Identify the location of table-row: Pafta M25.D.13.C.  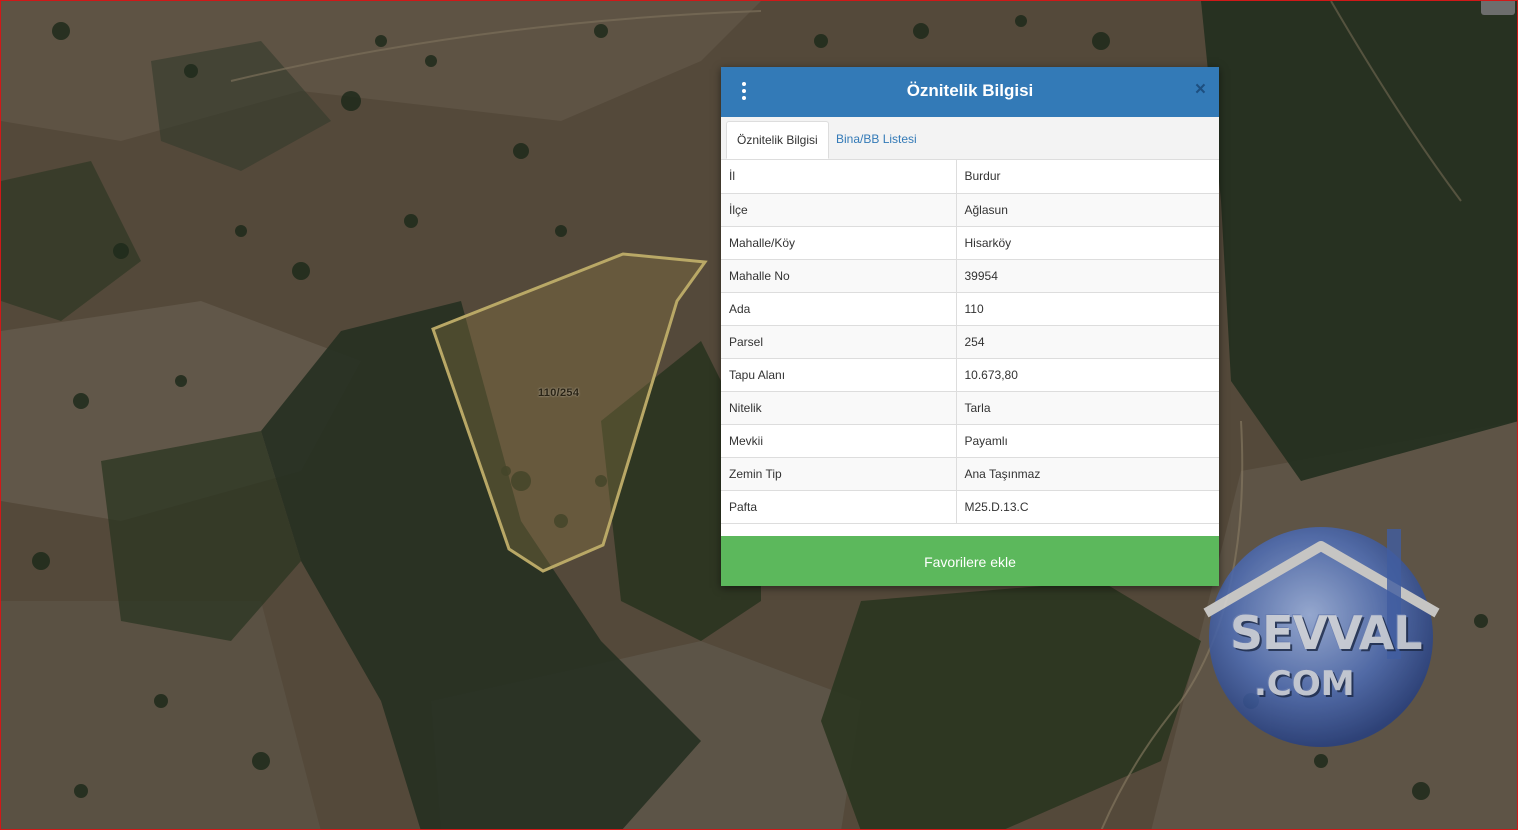
(970, 507).